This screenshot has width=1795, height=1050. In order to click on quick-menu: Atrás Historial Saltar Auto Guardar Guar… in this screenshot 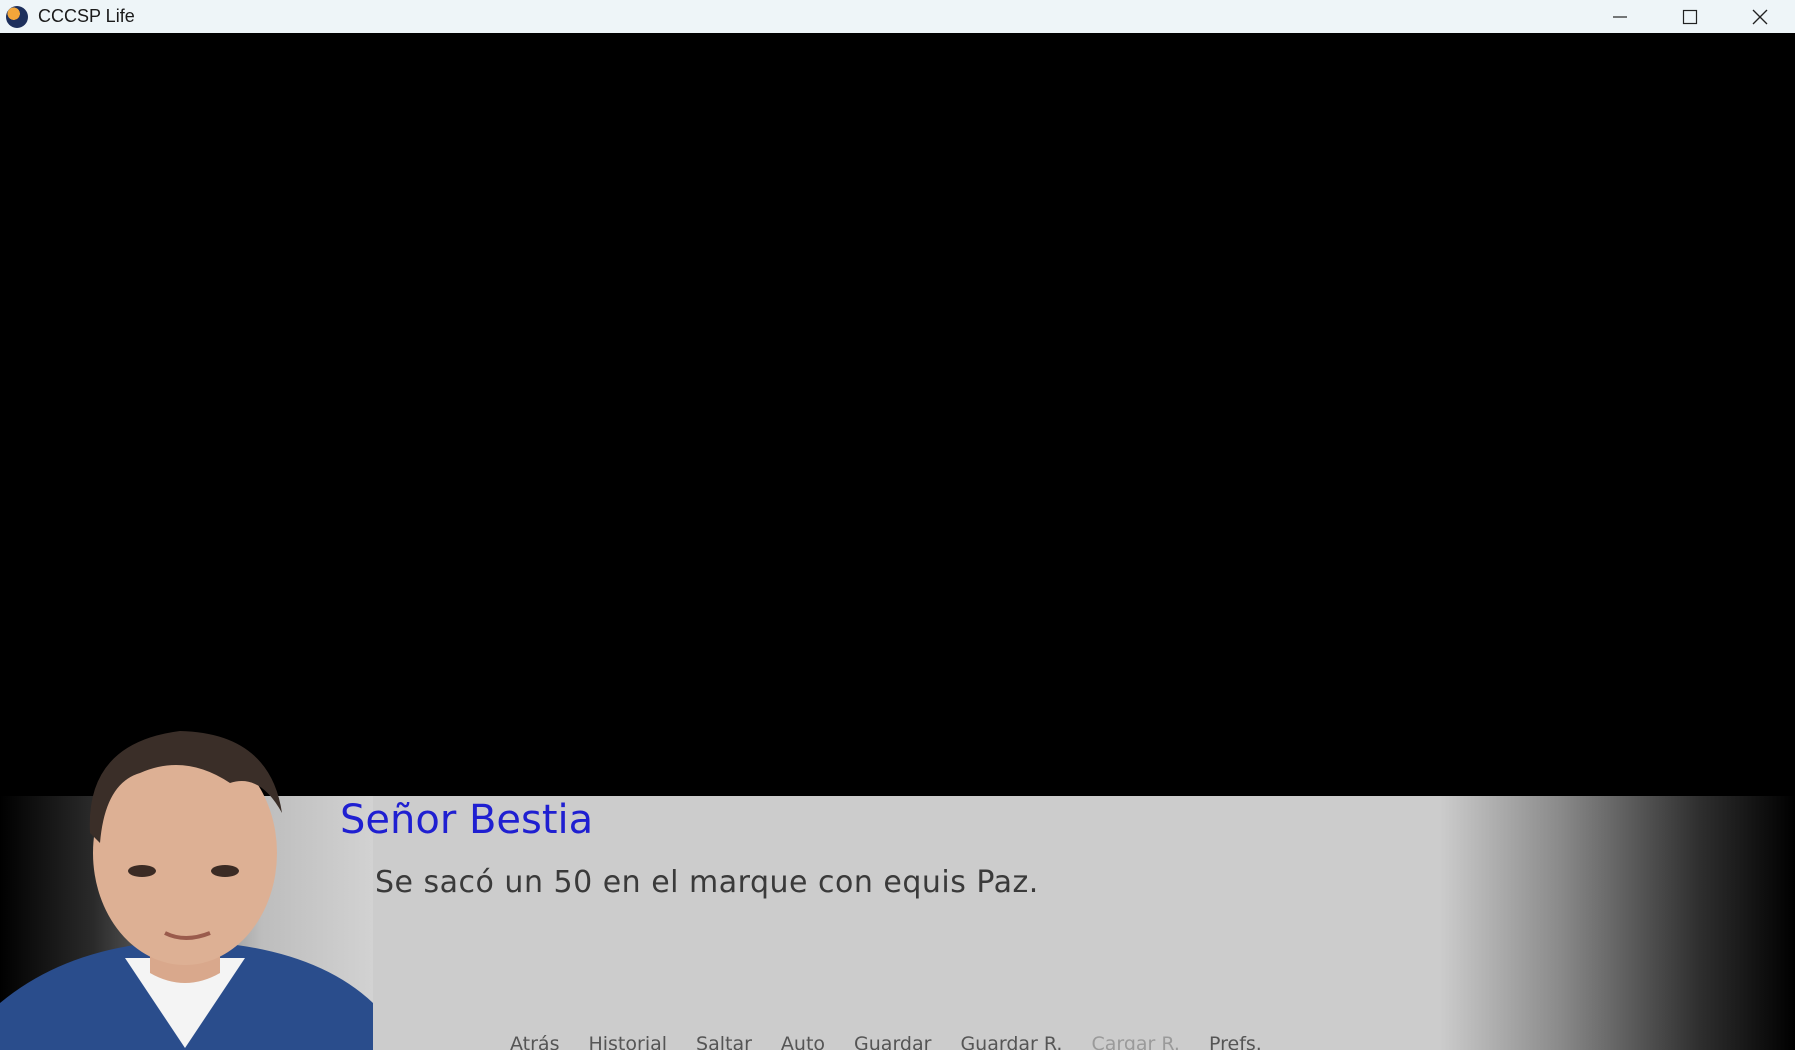, I will do `click(886, 1041)`.